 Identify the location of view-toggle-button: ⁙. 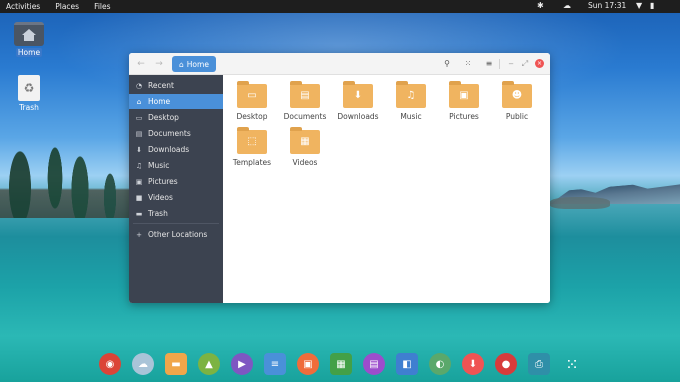
(468, 64).